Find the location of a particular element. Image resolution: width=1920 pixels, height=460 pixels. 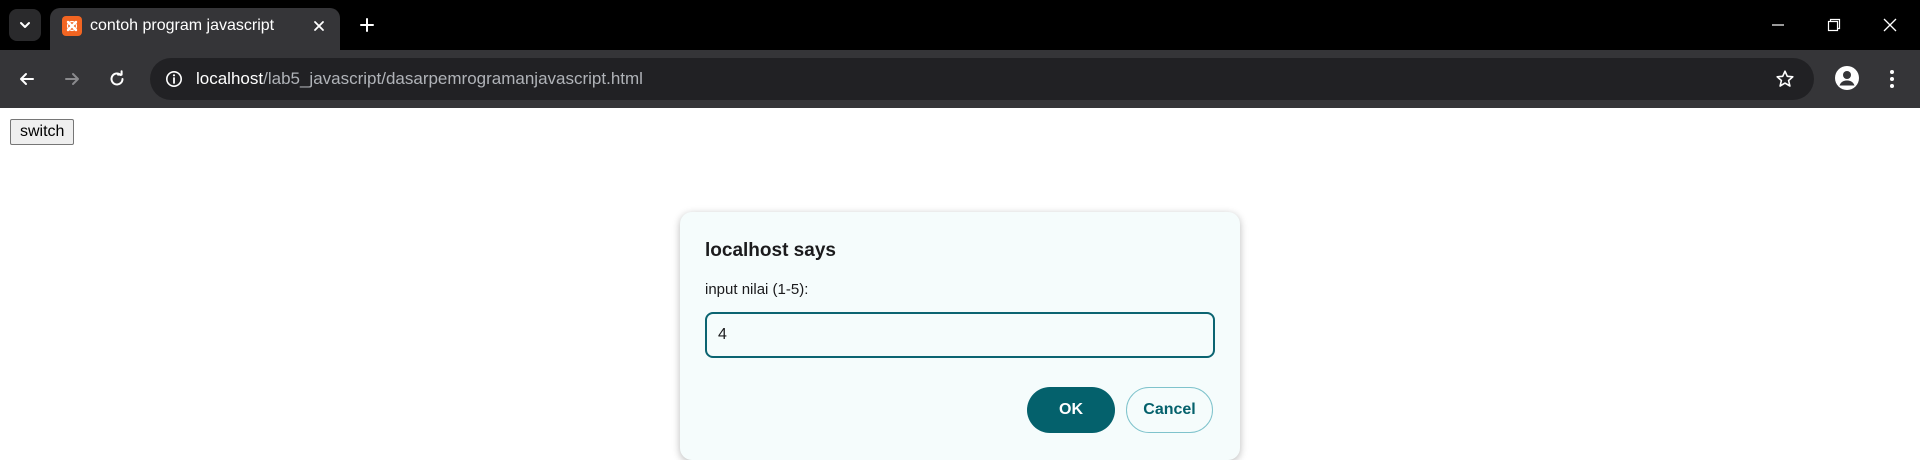

info-icon is located at coordinates (174, 79).